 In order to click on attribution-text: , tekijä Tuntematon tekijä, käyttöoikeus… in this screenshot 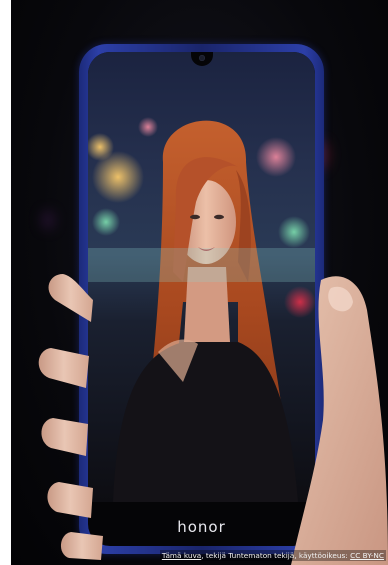, I will do `click(276, 555)`.